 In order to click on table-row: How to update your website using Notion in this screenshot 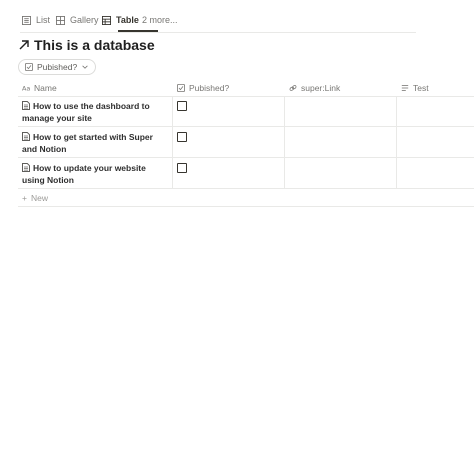, I will do `click(246, 173)`.